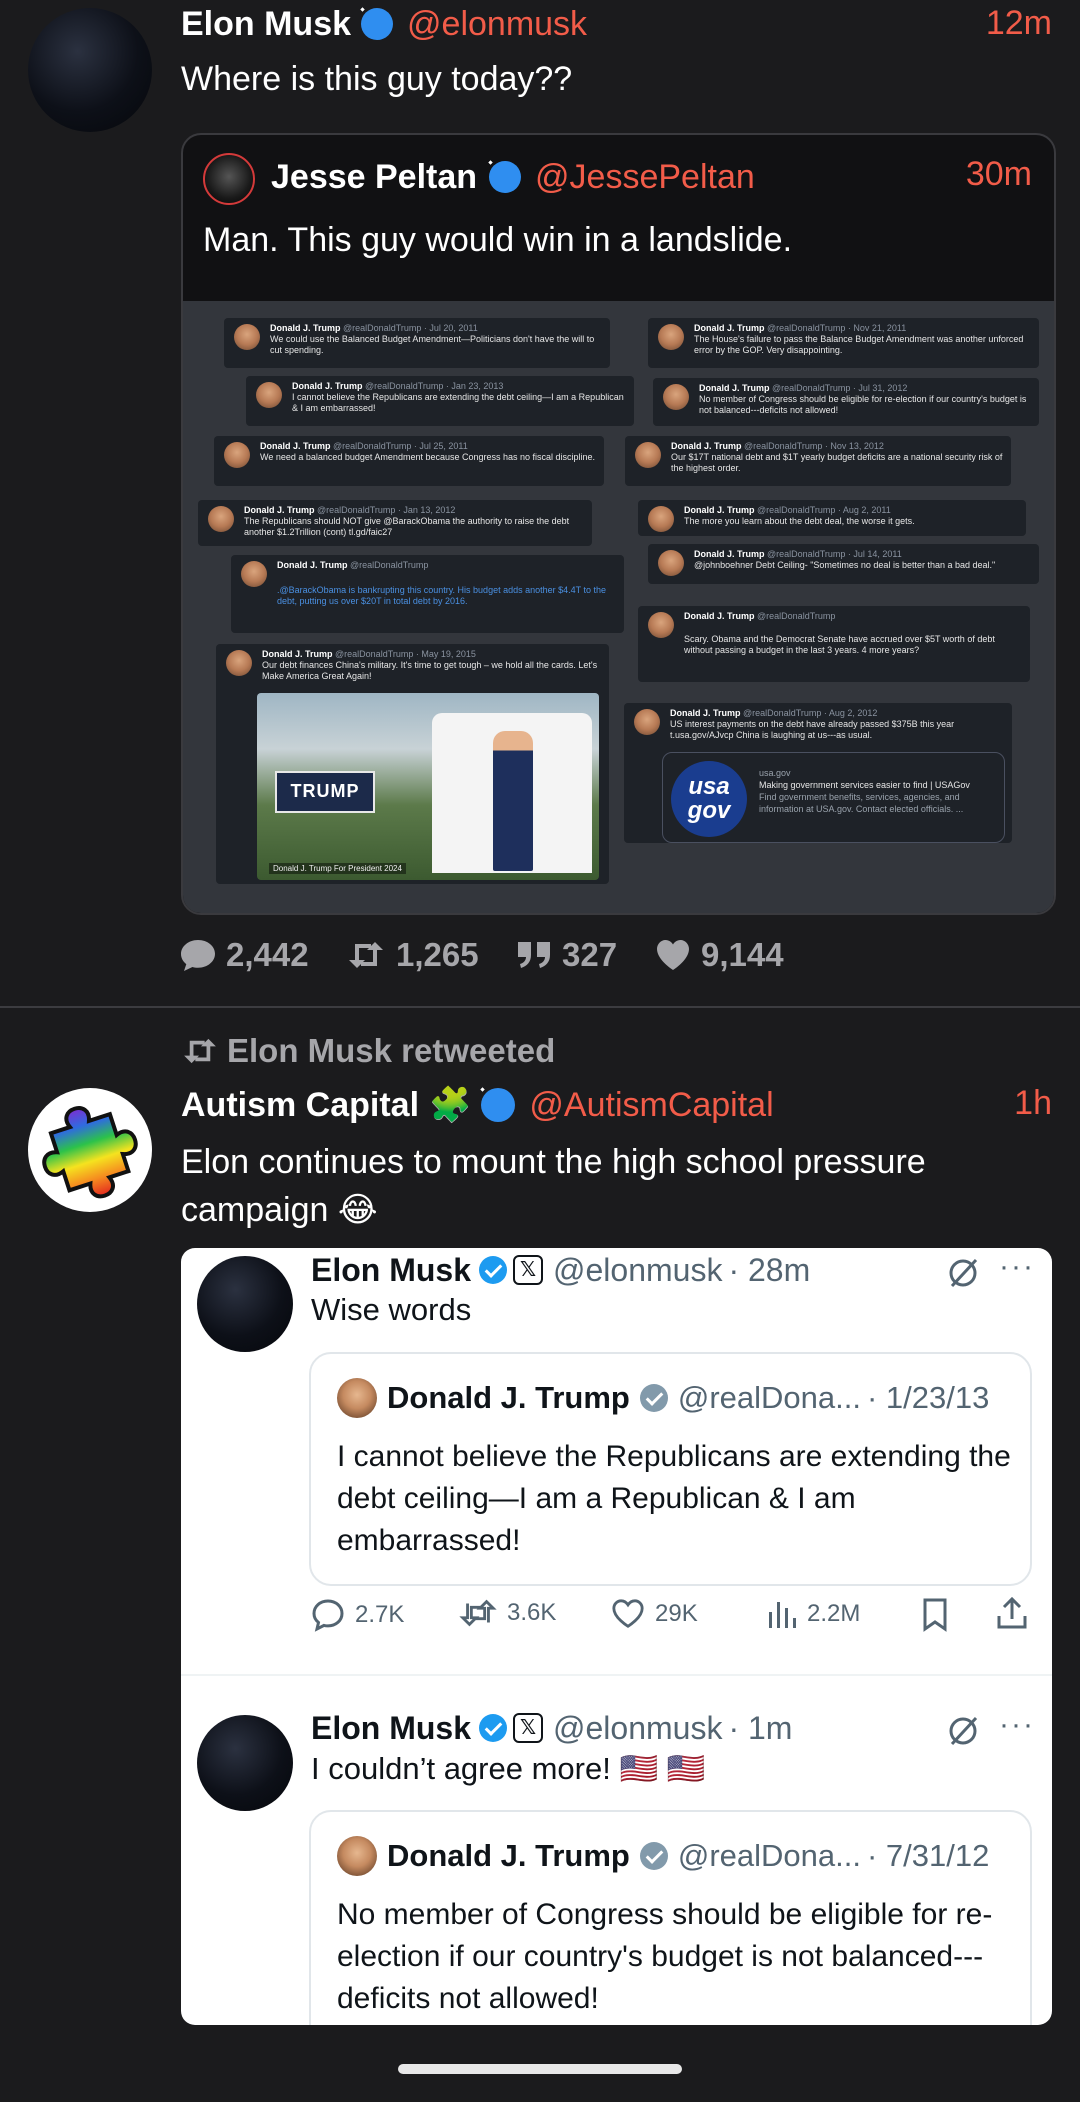 The image size is (1080, 2102). Describe the element at coordinates (645, 177) in the screenshot. I see `quoted-author-handle: @JessePeltan` at that location.